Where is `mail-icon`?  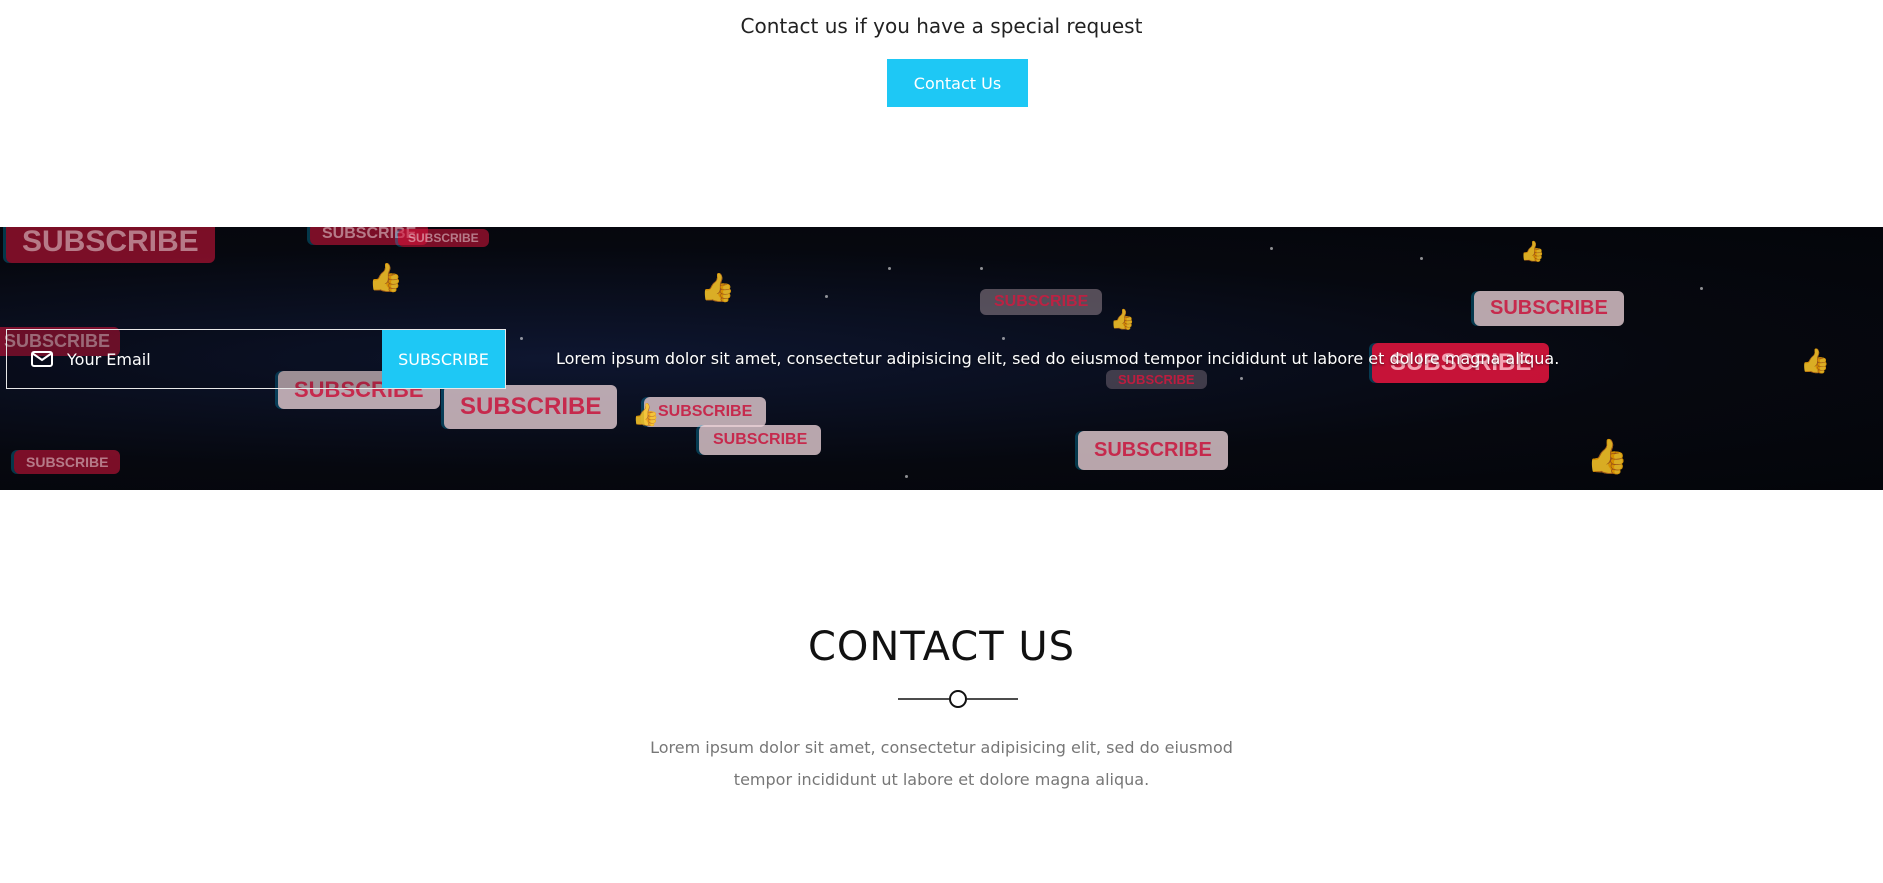
mail-icon is located at coordinates (42, 359).